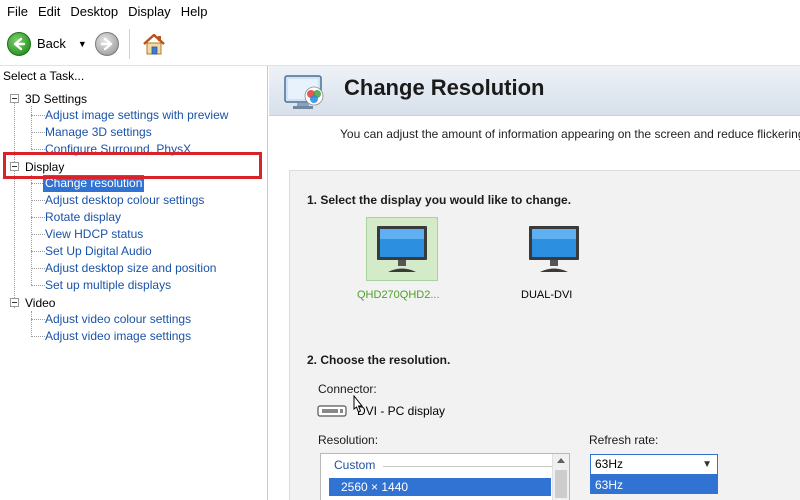  What do you see at coordinates (561, 484) in the screenshot?
I see `scroll-thumb` at bounding box center [561, 484].